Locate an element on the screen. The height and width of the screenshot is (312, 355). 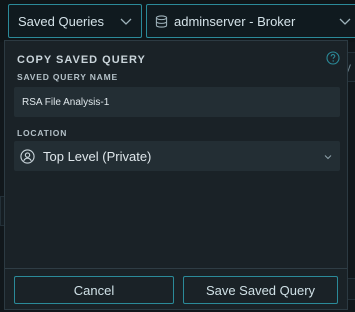
top-bar: Saved Queries adminserver - Broker is located at coordinates (177, 21).